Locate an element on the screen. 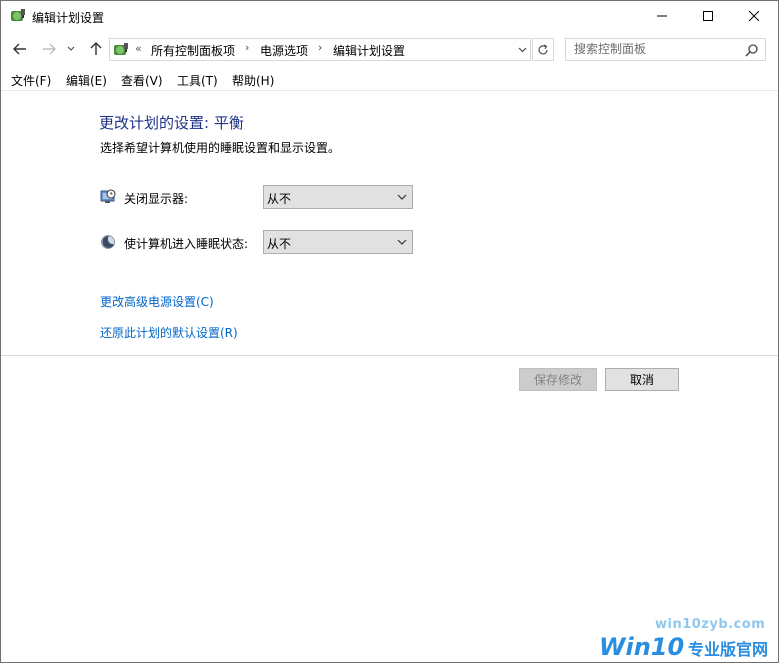 This screenshot has width=779, height=663. moon-icon is located at coordinates (108, 242).